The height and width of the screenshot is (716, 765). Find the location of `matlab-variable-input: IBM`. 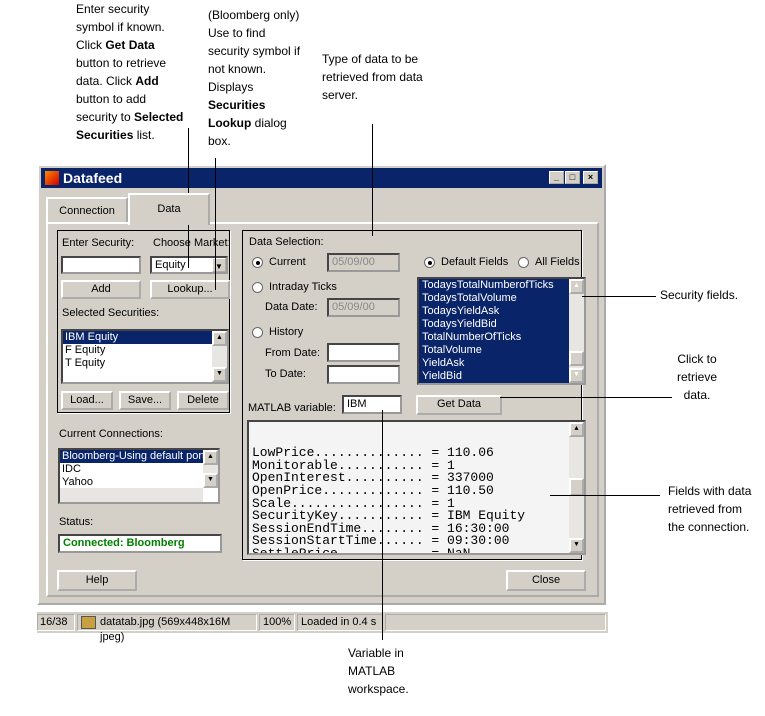

matlab-variable-input: IBM is located at coordinates (372, 404).